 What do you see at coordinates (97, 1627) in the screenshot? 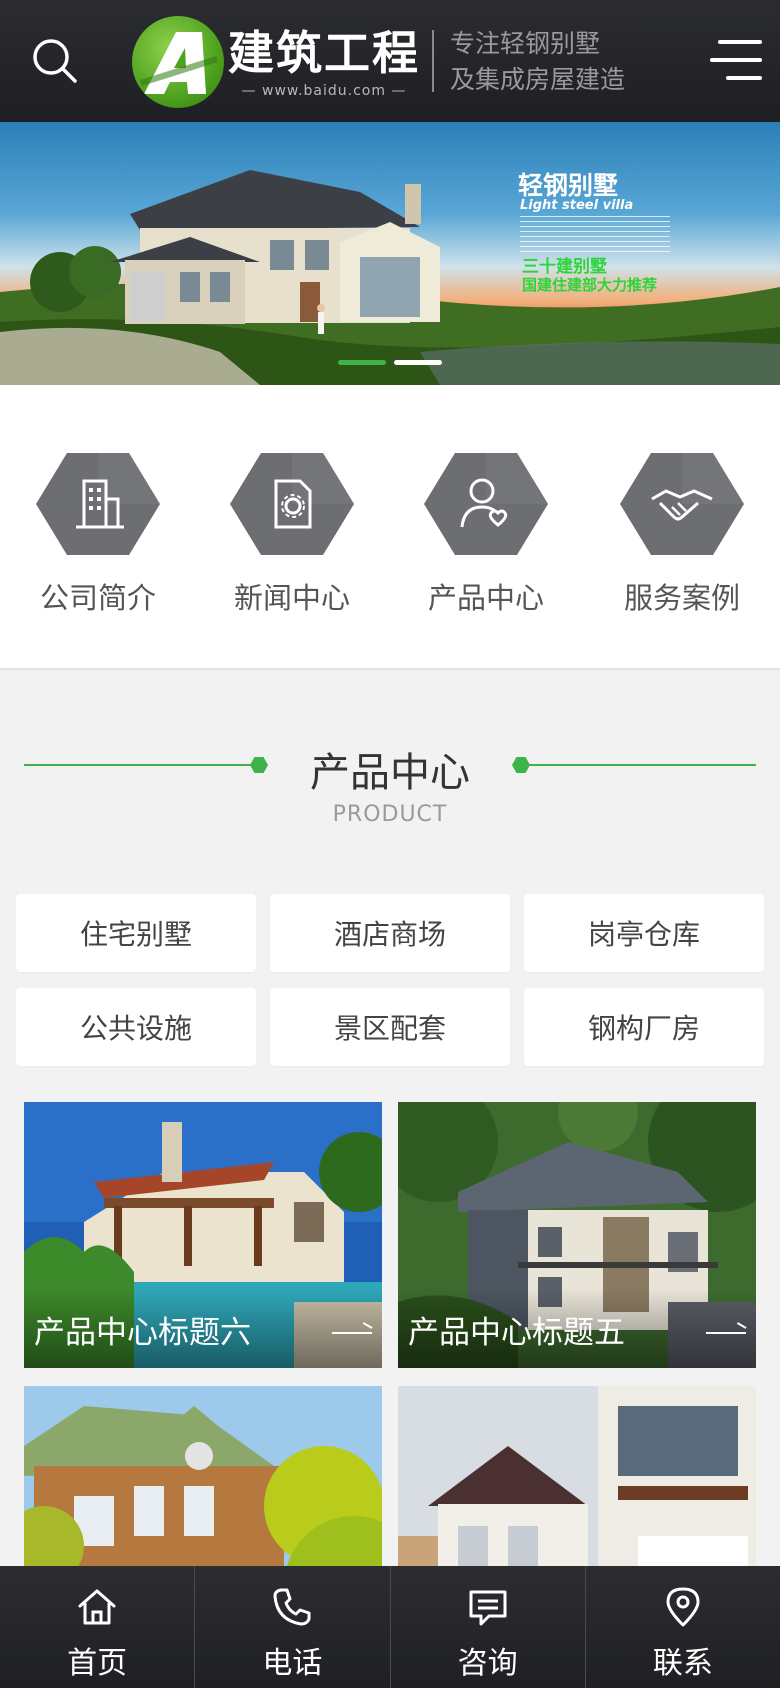
I see `bottom-nav-home: 首页` at bounding box center [97, 1627].